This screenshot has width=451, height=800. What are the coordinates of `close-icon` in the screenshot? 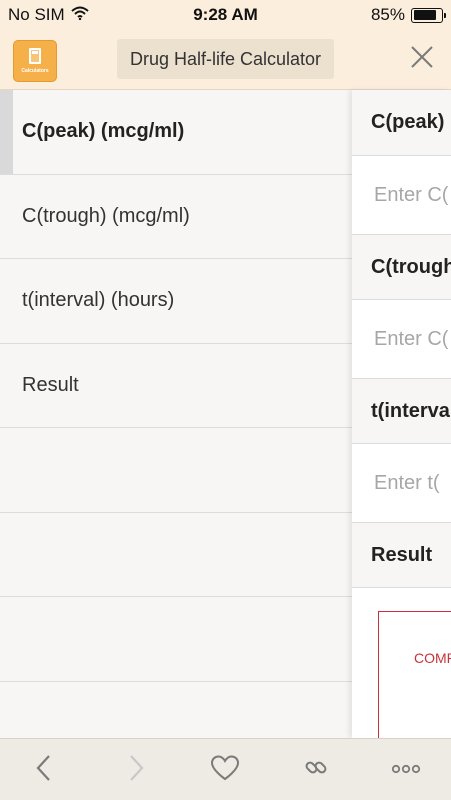 It's located at (422, 59).